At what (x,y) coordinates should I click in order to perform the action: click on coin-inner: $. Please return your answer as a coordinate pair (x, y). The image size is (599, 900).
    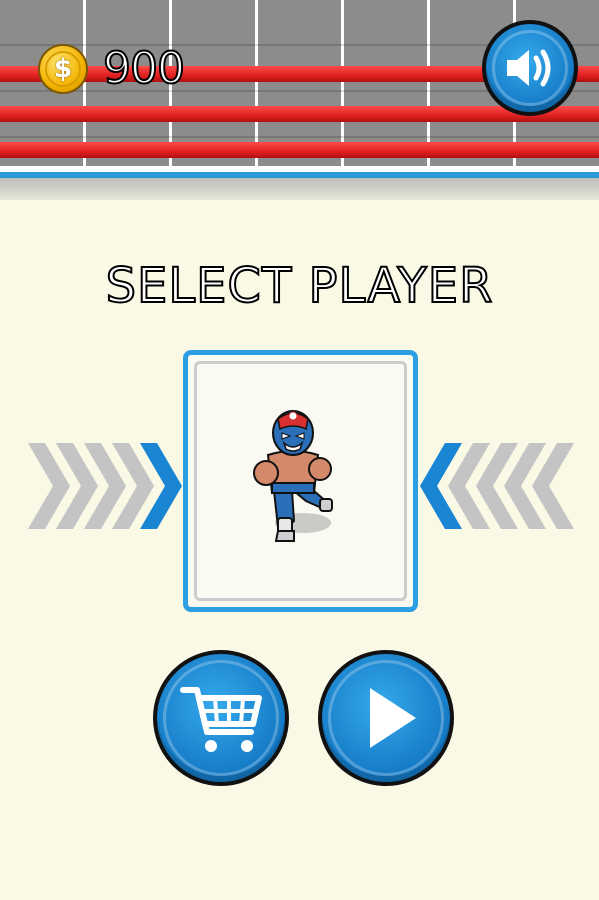
    Looking at the image, I should click on (63, 69).